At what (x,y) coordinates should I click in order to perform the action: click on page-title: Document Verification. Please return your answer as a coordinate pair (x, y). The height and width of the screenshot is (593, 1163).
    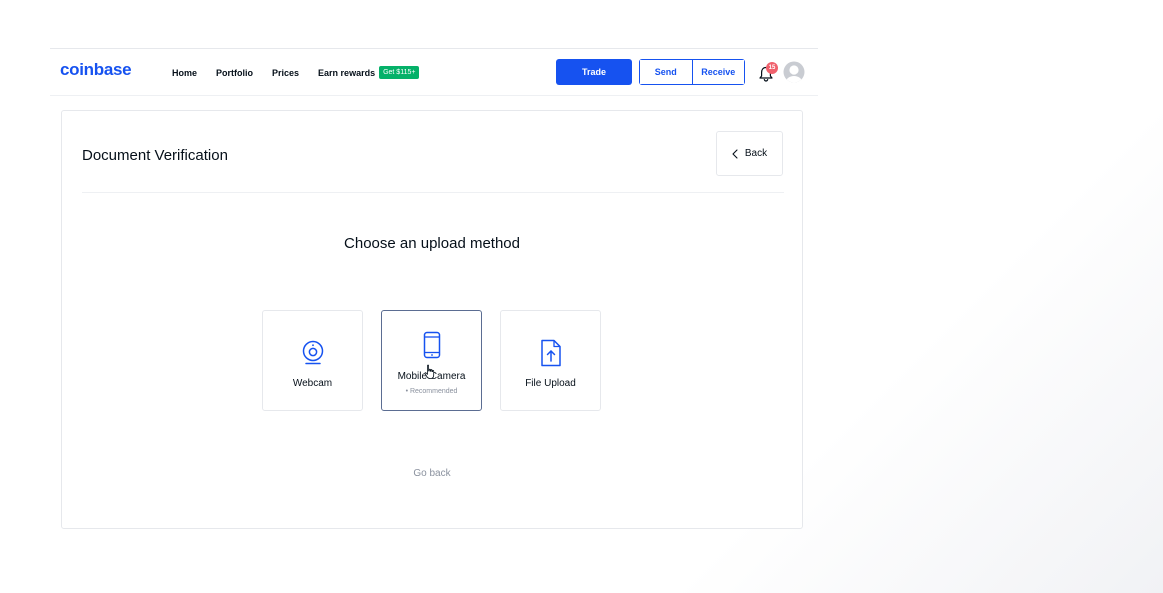
    Looking at the image, I should click on (155, 155).